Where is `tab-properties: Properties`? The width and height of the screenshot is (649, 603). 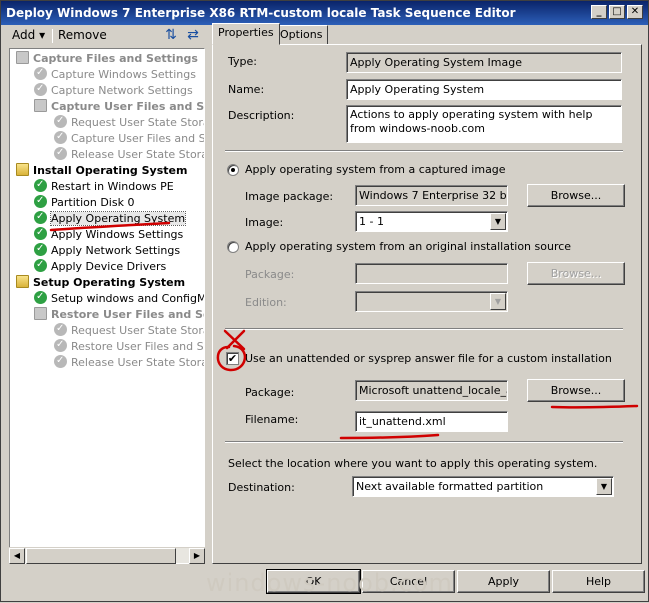
tab-properties: Properties is located at coordinates (246, 34).